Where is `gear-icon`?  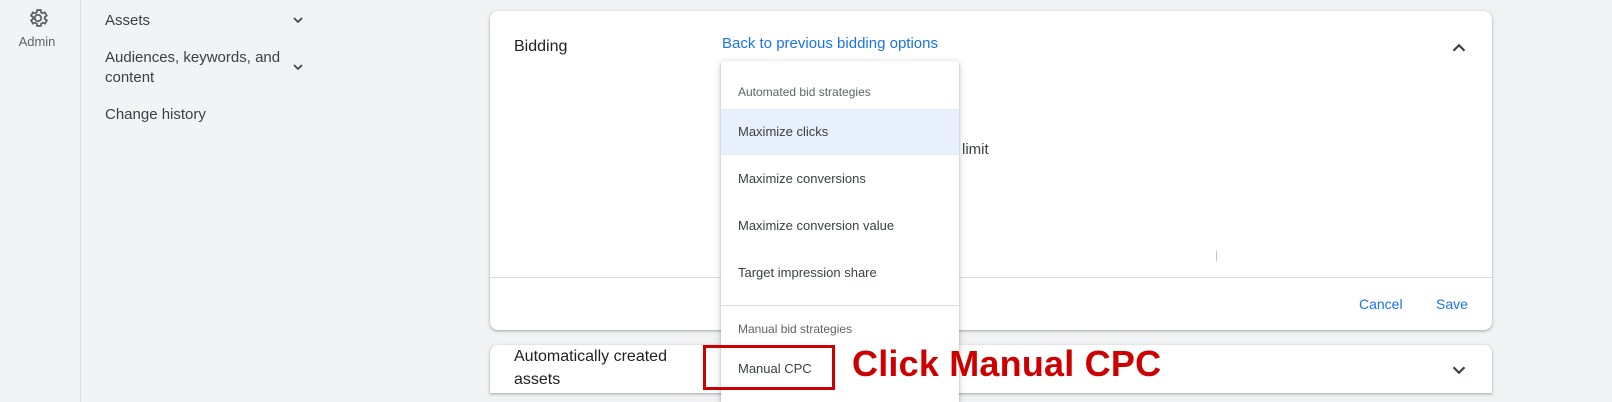 gear-icon is located at coordinates (38, 18).